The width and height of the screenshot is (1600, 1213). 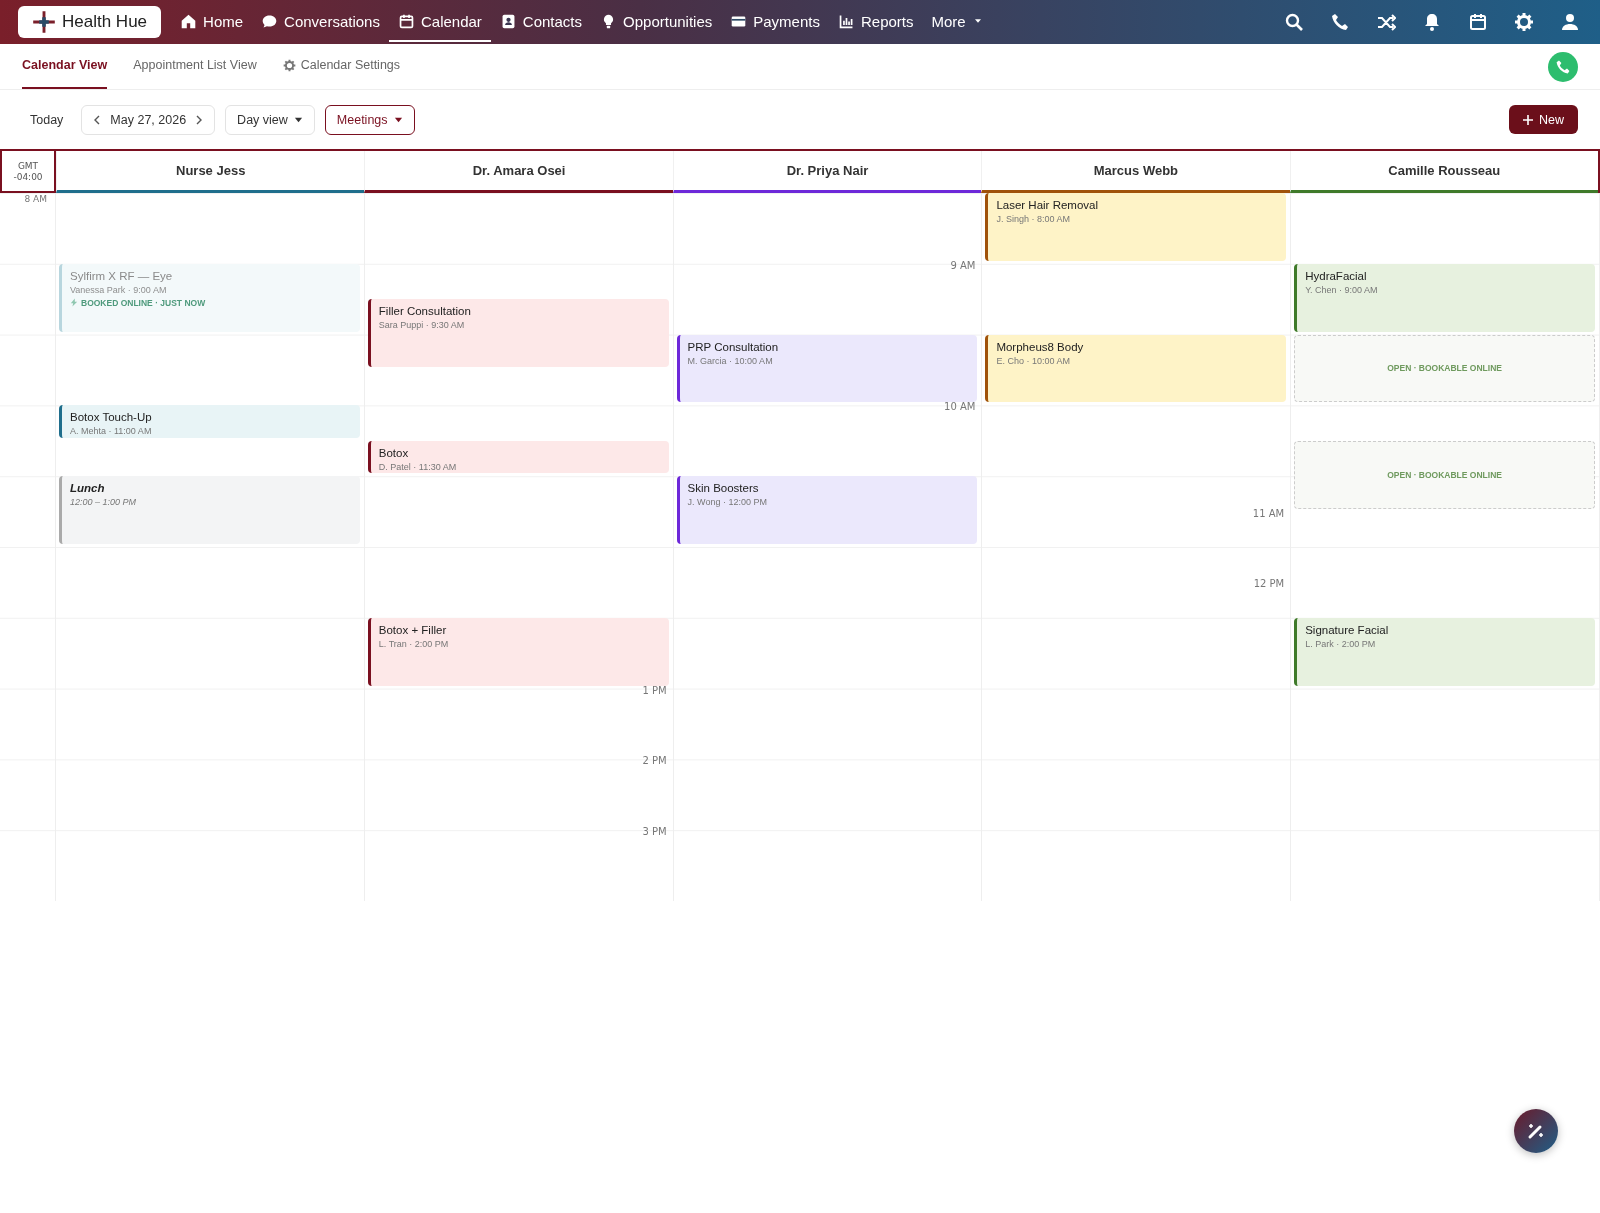 I want to click on nav-tab: Conversations, so click(x=320, y=22).